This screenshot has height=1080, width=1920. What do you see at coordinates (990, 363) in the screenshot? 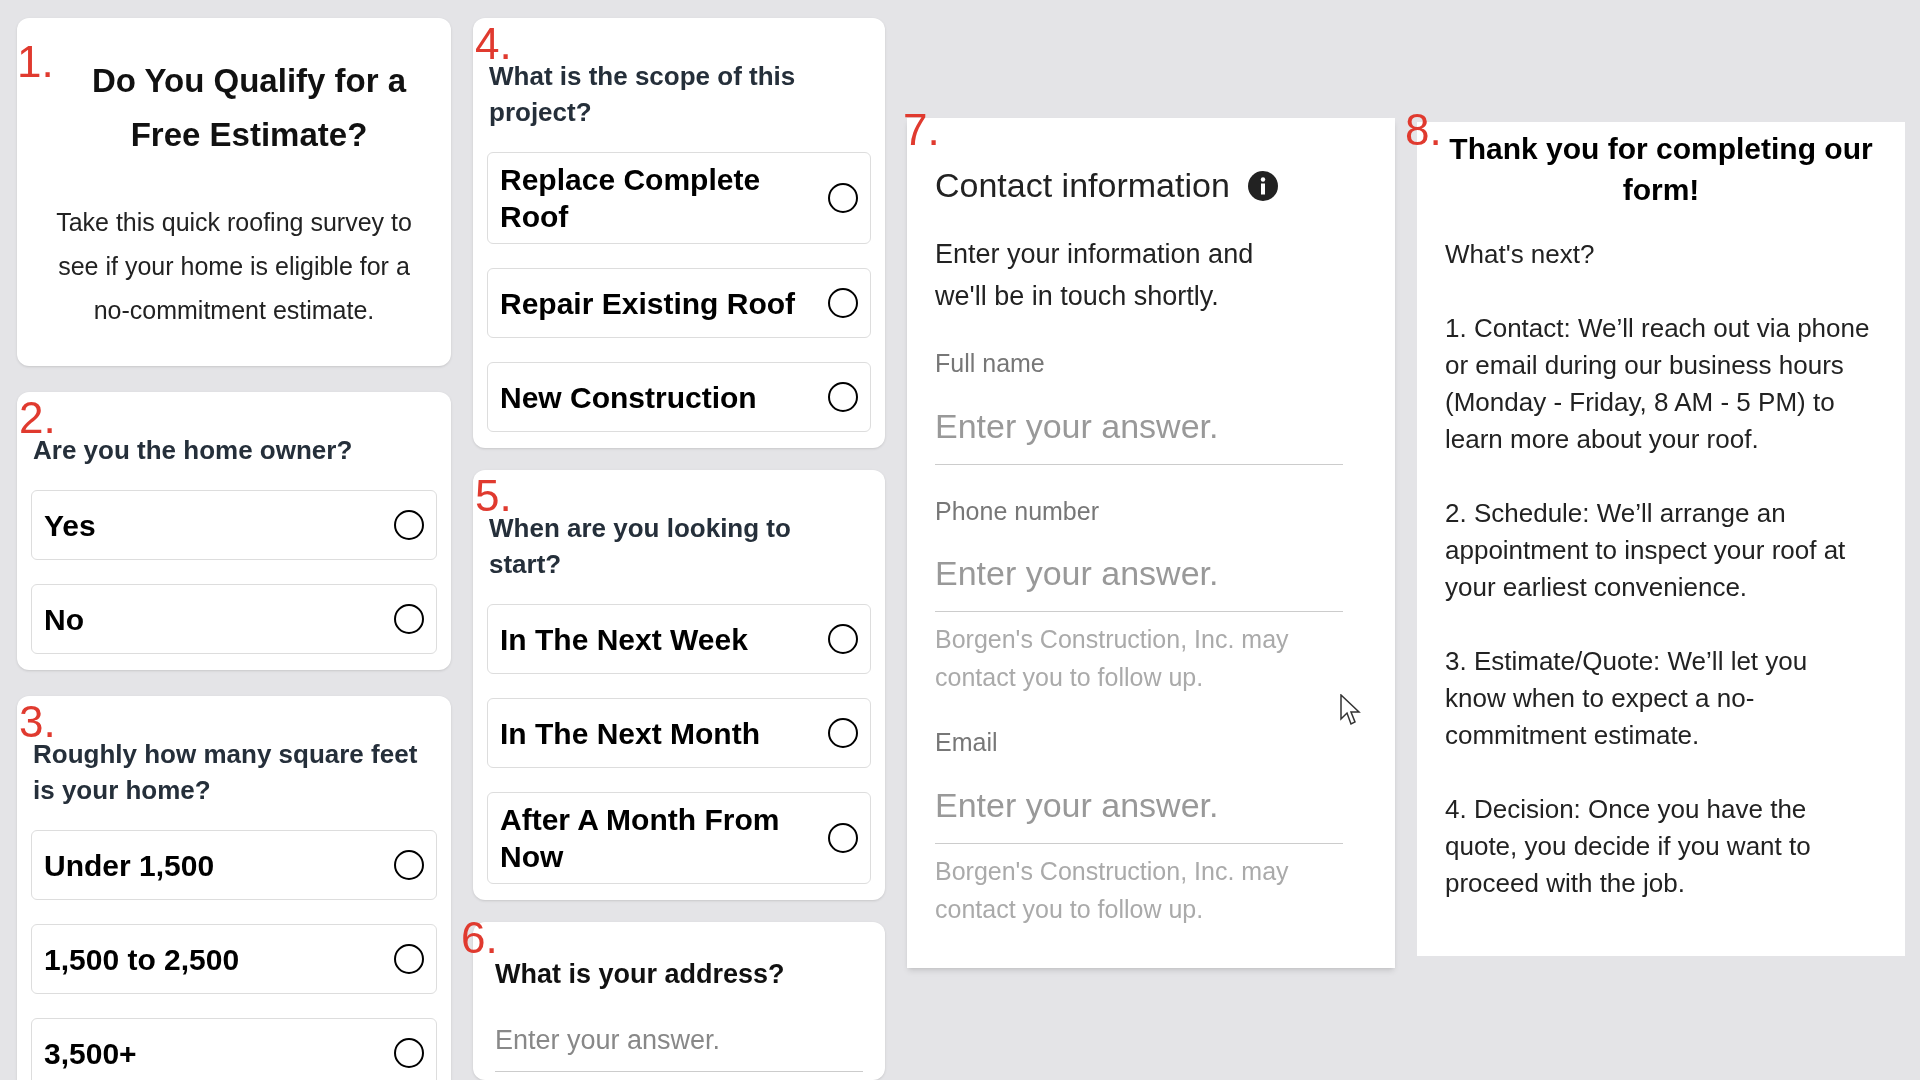
I see `field-label: Full name` at bounding box center [990, 363].